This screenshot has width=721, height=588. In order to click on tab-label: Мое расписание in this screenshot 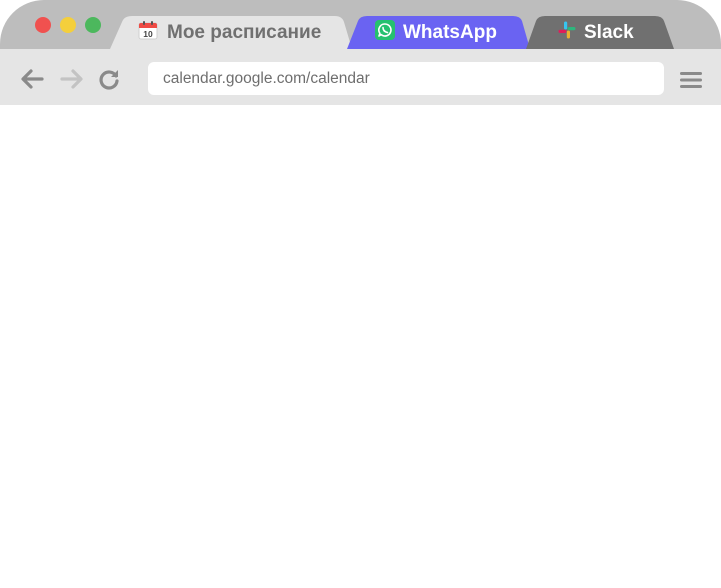, I will do `click(244, 32)`.